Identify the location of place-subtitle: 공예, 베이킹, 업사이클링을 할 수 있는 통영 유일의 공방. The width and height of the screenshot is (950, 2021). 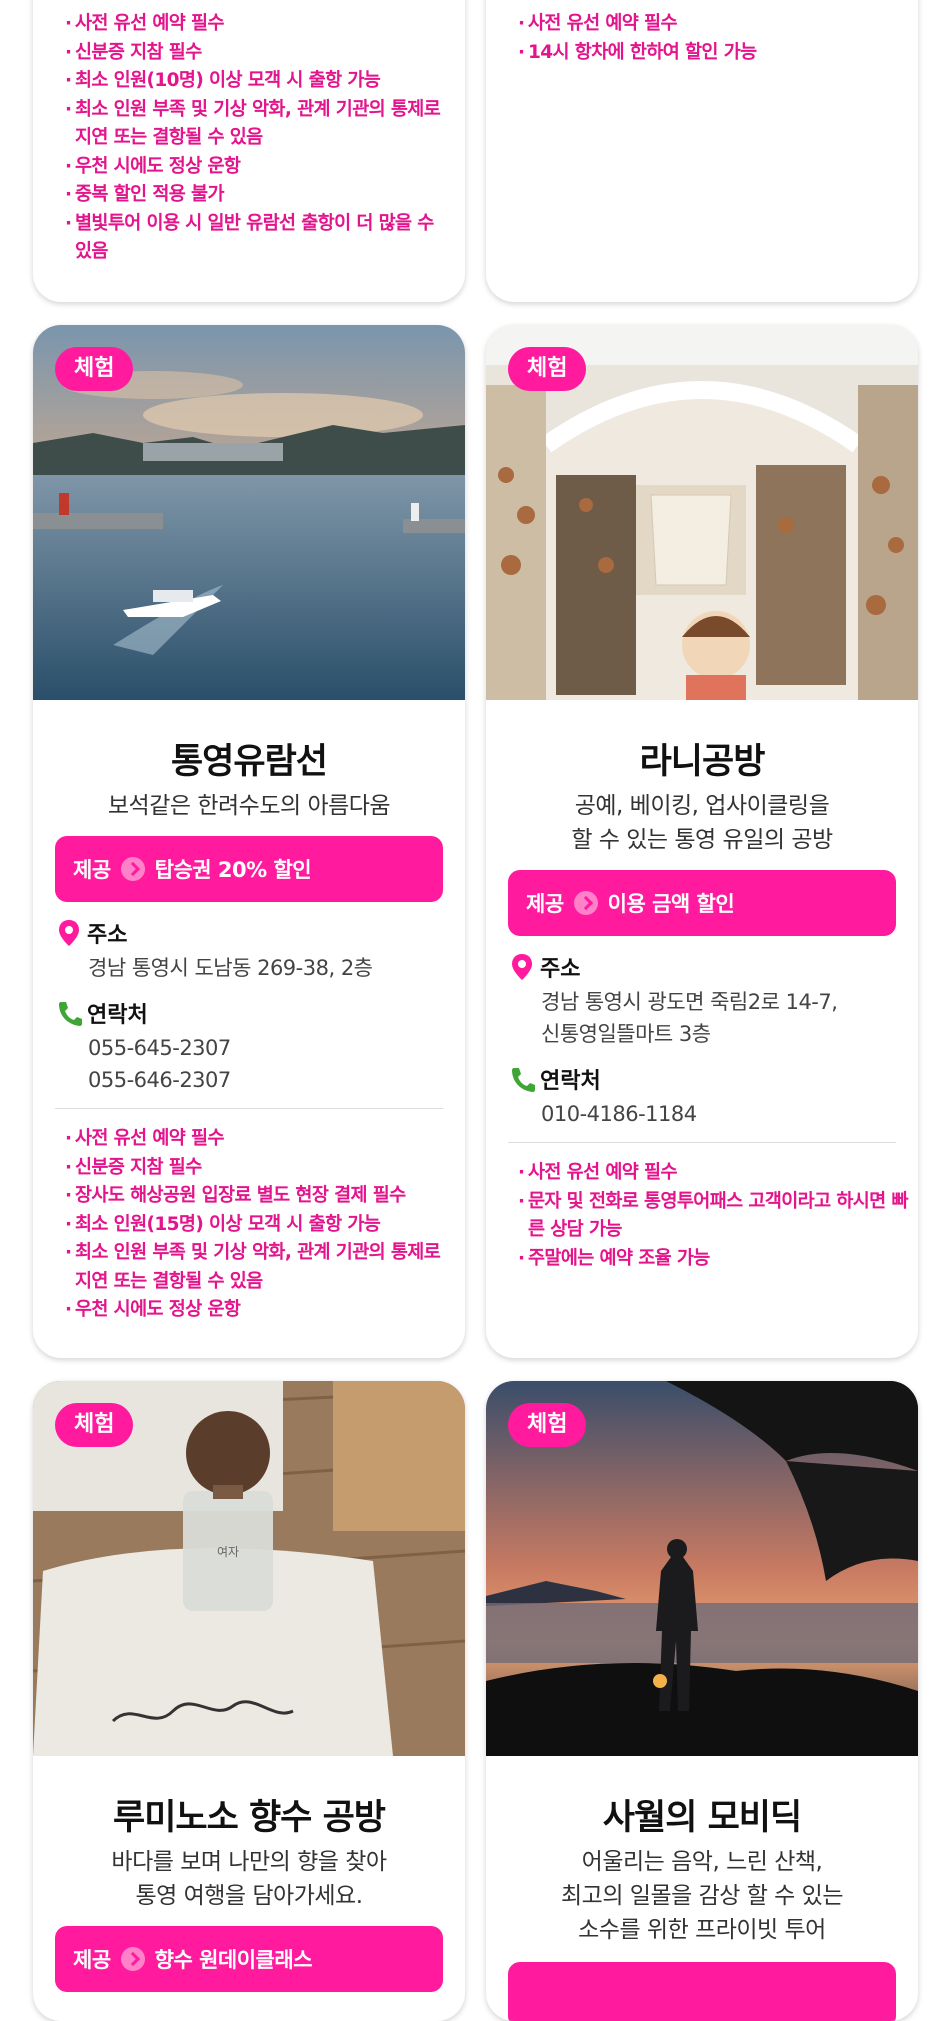
(702, 823).